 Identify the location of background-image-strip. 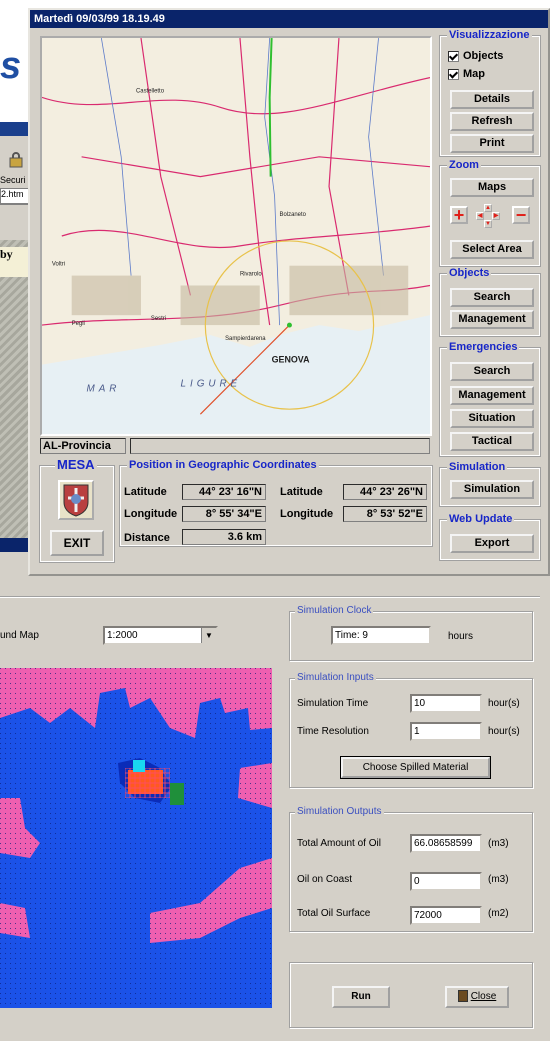
(15, 390).